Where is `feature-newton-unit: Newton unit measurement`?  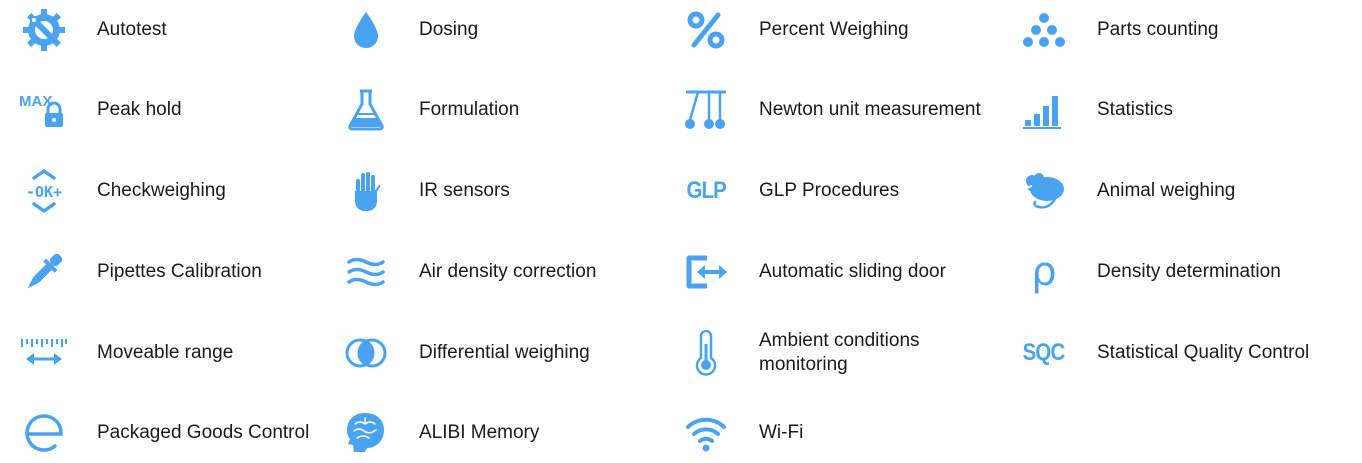 feature-newton-unit: Newton unit measurement is located at coordinates (841, 110).